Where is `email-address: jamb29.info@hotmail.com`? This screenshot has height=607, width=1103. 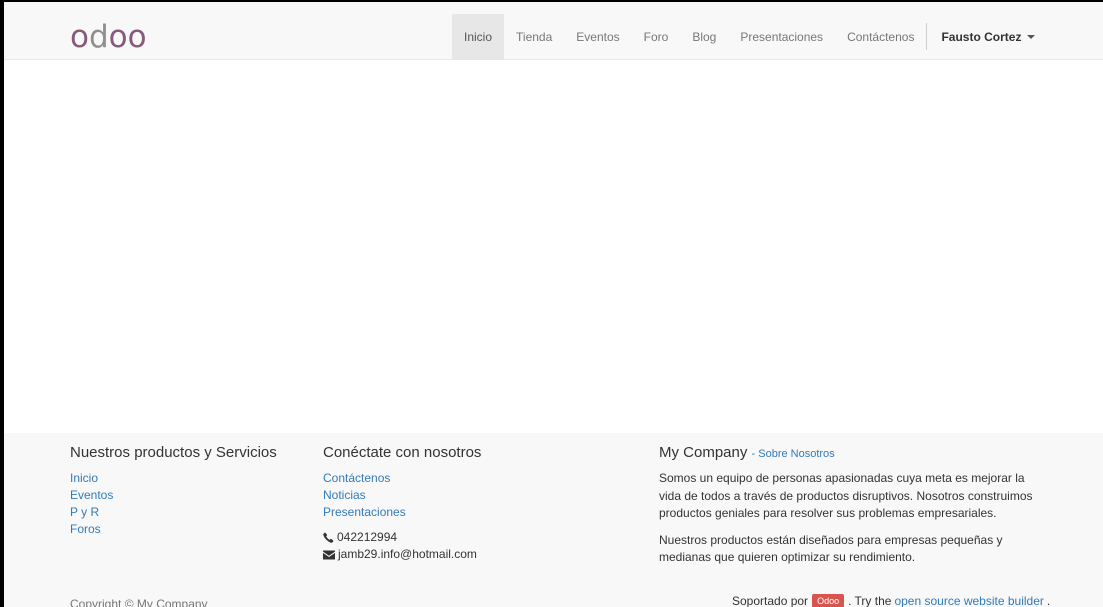
email-address: jamb29.info@hotmail.com is located at coordinates (407, 554).